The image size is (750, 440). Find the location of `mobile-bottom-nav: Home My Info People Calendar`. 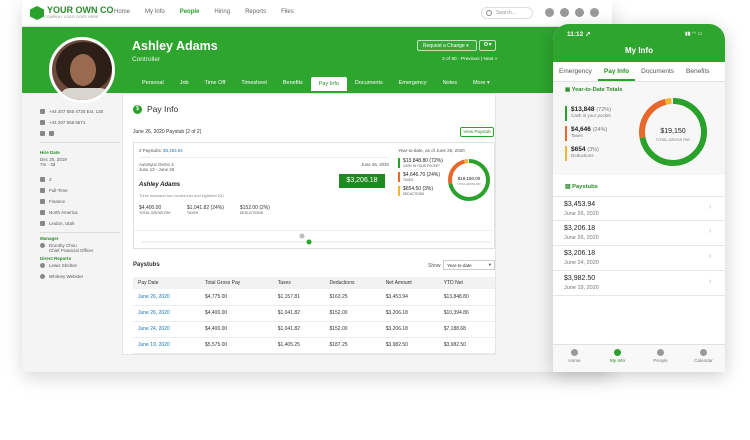

mobile-bottom-nav: Home My Info People Calendar is located at coordinates (639, 358).